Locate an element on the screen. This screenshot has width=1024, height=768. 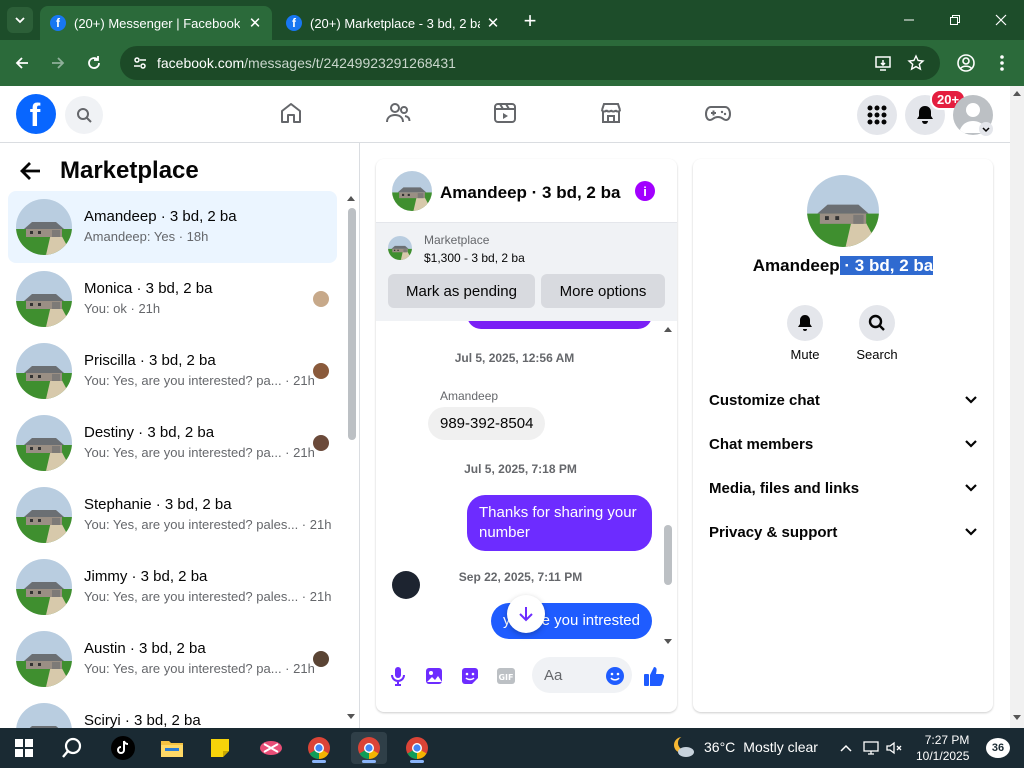
site-info-icon is located at coordinates (140, 63).